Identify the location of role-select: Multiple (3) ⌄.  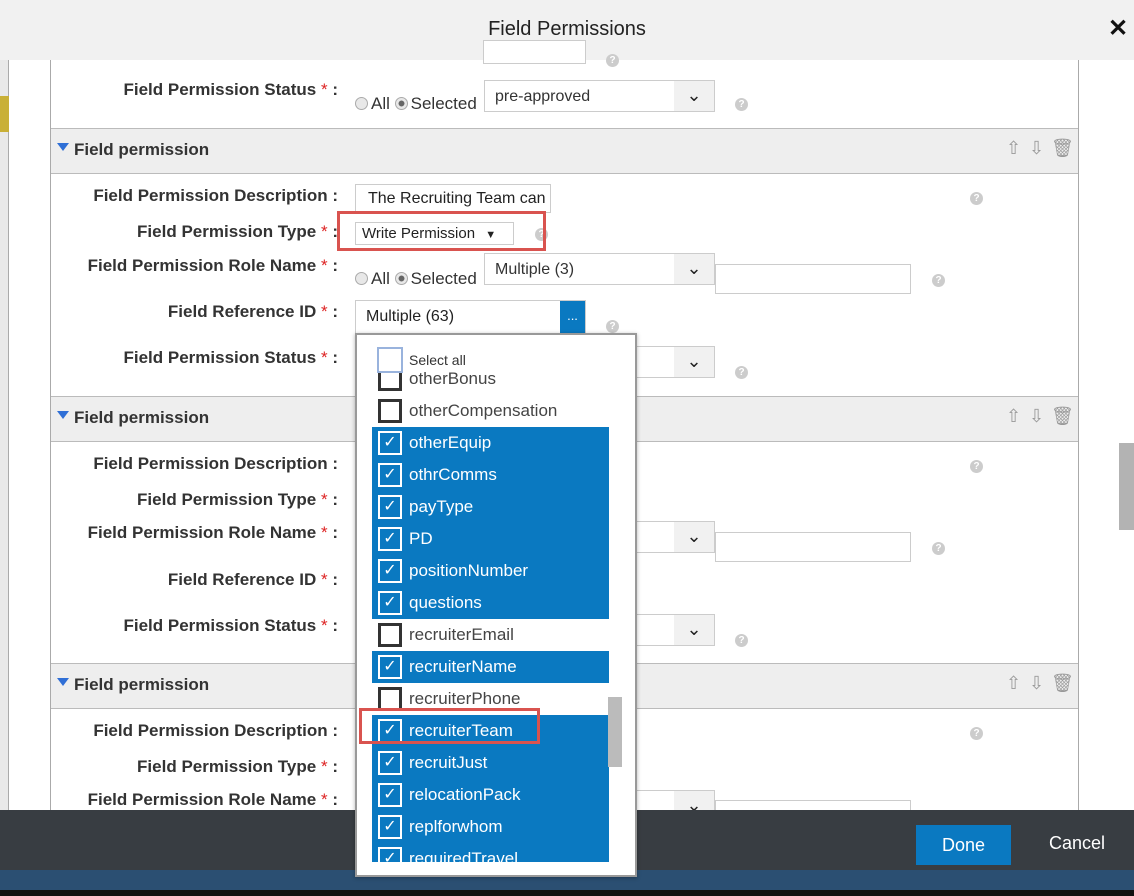
(599, 269).